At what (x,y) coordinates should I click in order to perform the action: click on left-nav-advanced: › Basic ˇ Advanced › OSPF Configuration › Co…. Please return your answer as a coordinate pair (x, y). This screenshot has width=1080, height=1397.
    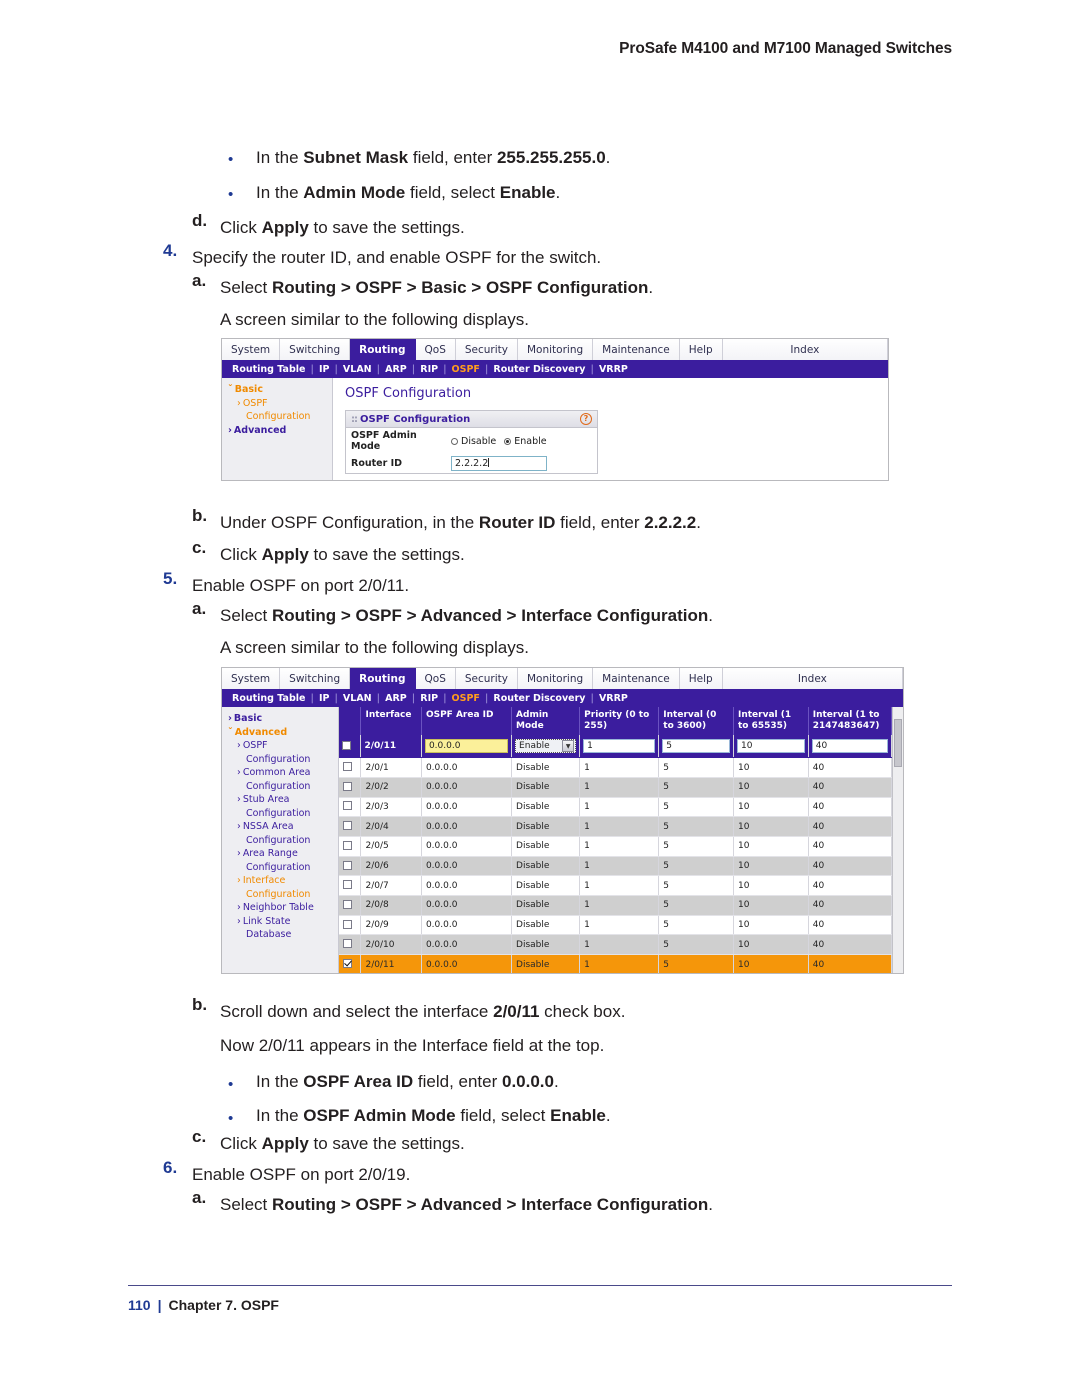
    Looking at the image, I should click on (280, 840).